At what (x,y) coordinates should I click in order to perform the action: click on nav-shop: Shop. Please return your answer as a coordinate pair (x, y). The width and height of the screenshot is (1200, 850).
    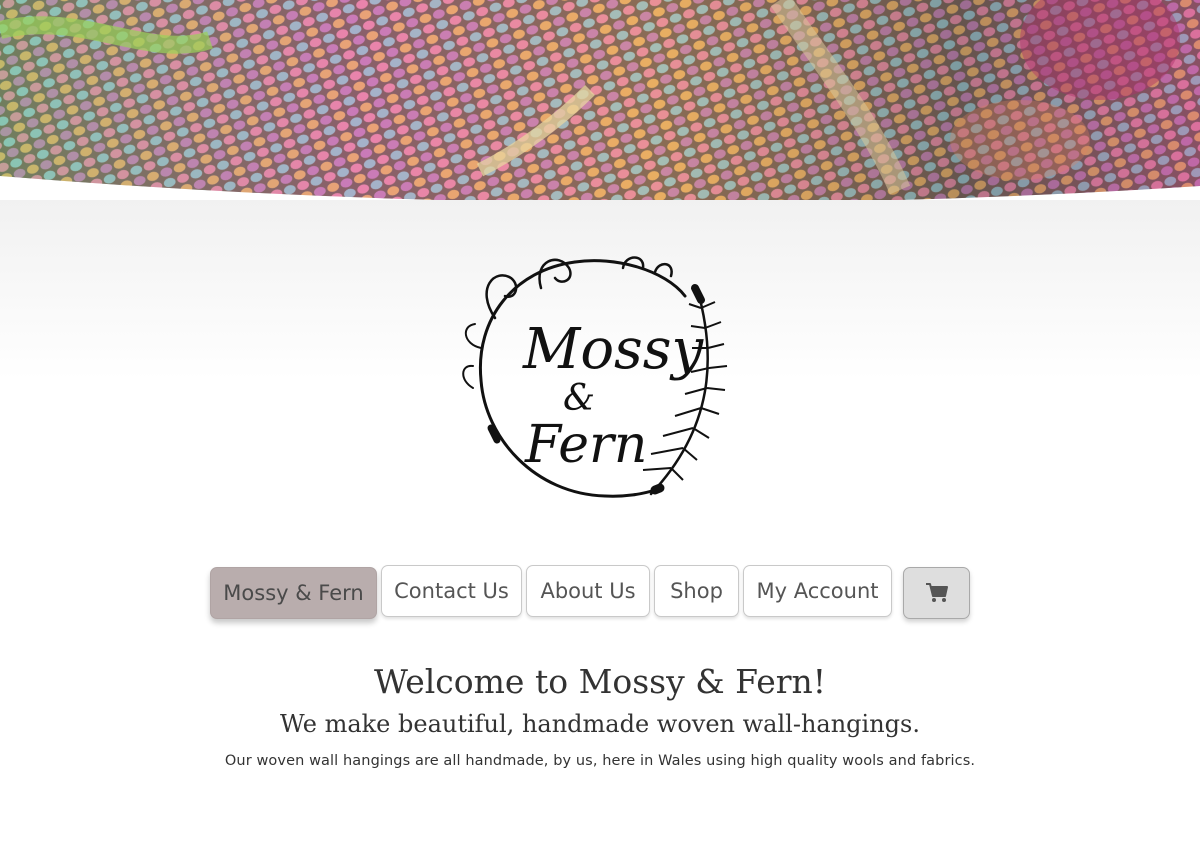
    Looking at the image, I should click on (696, 591).